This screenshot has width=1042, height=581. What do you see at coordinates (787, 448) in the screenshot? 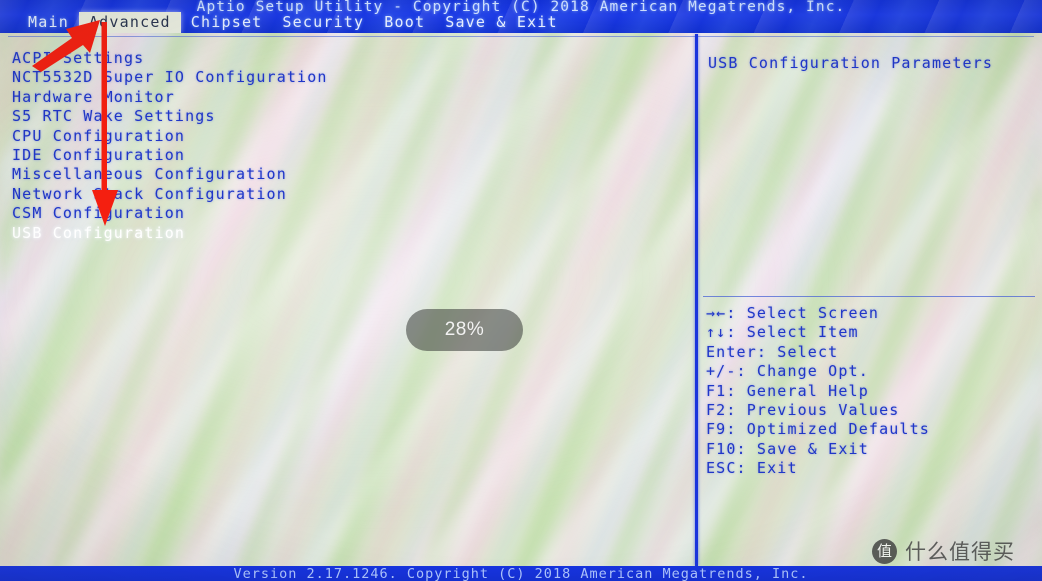
I see `key-hint-save-exit: F10: Save & Exit` at bounding box center [787, 448].